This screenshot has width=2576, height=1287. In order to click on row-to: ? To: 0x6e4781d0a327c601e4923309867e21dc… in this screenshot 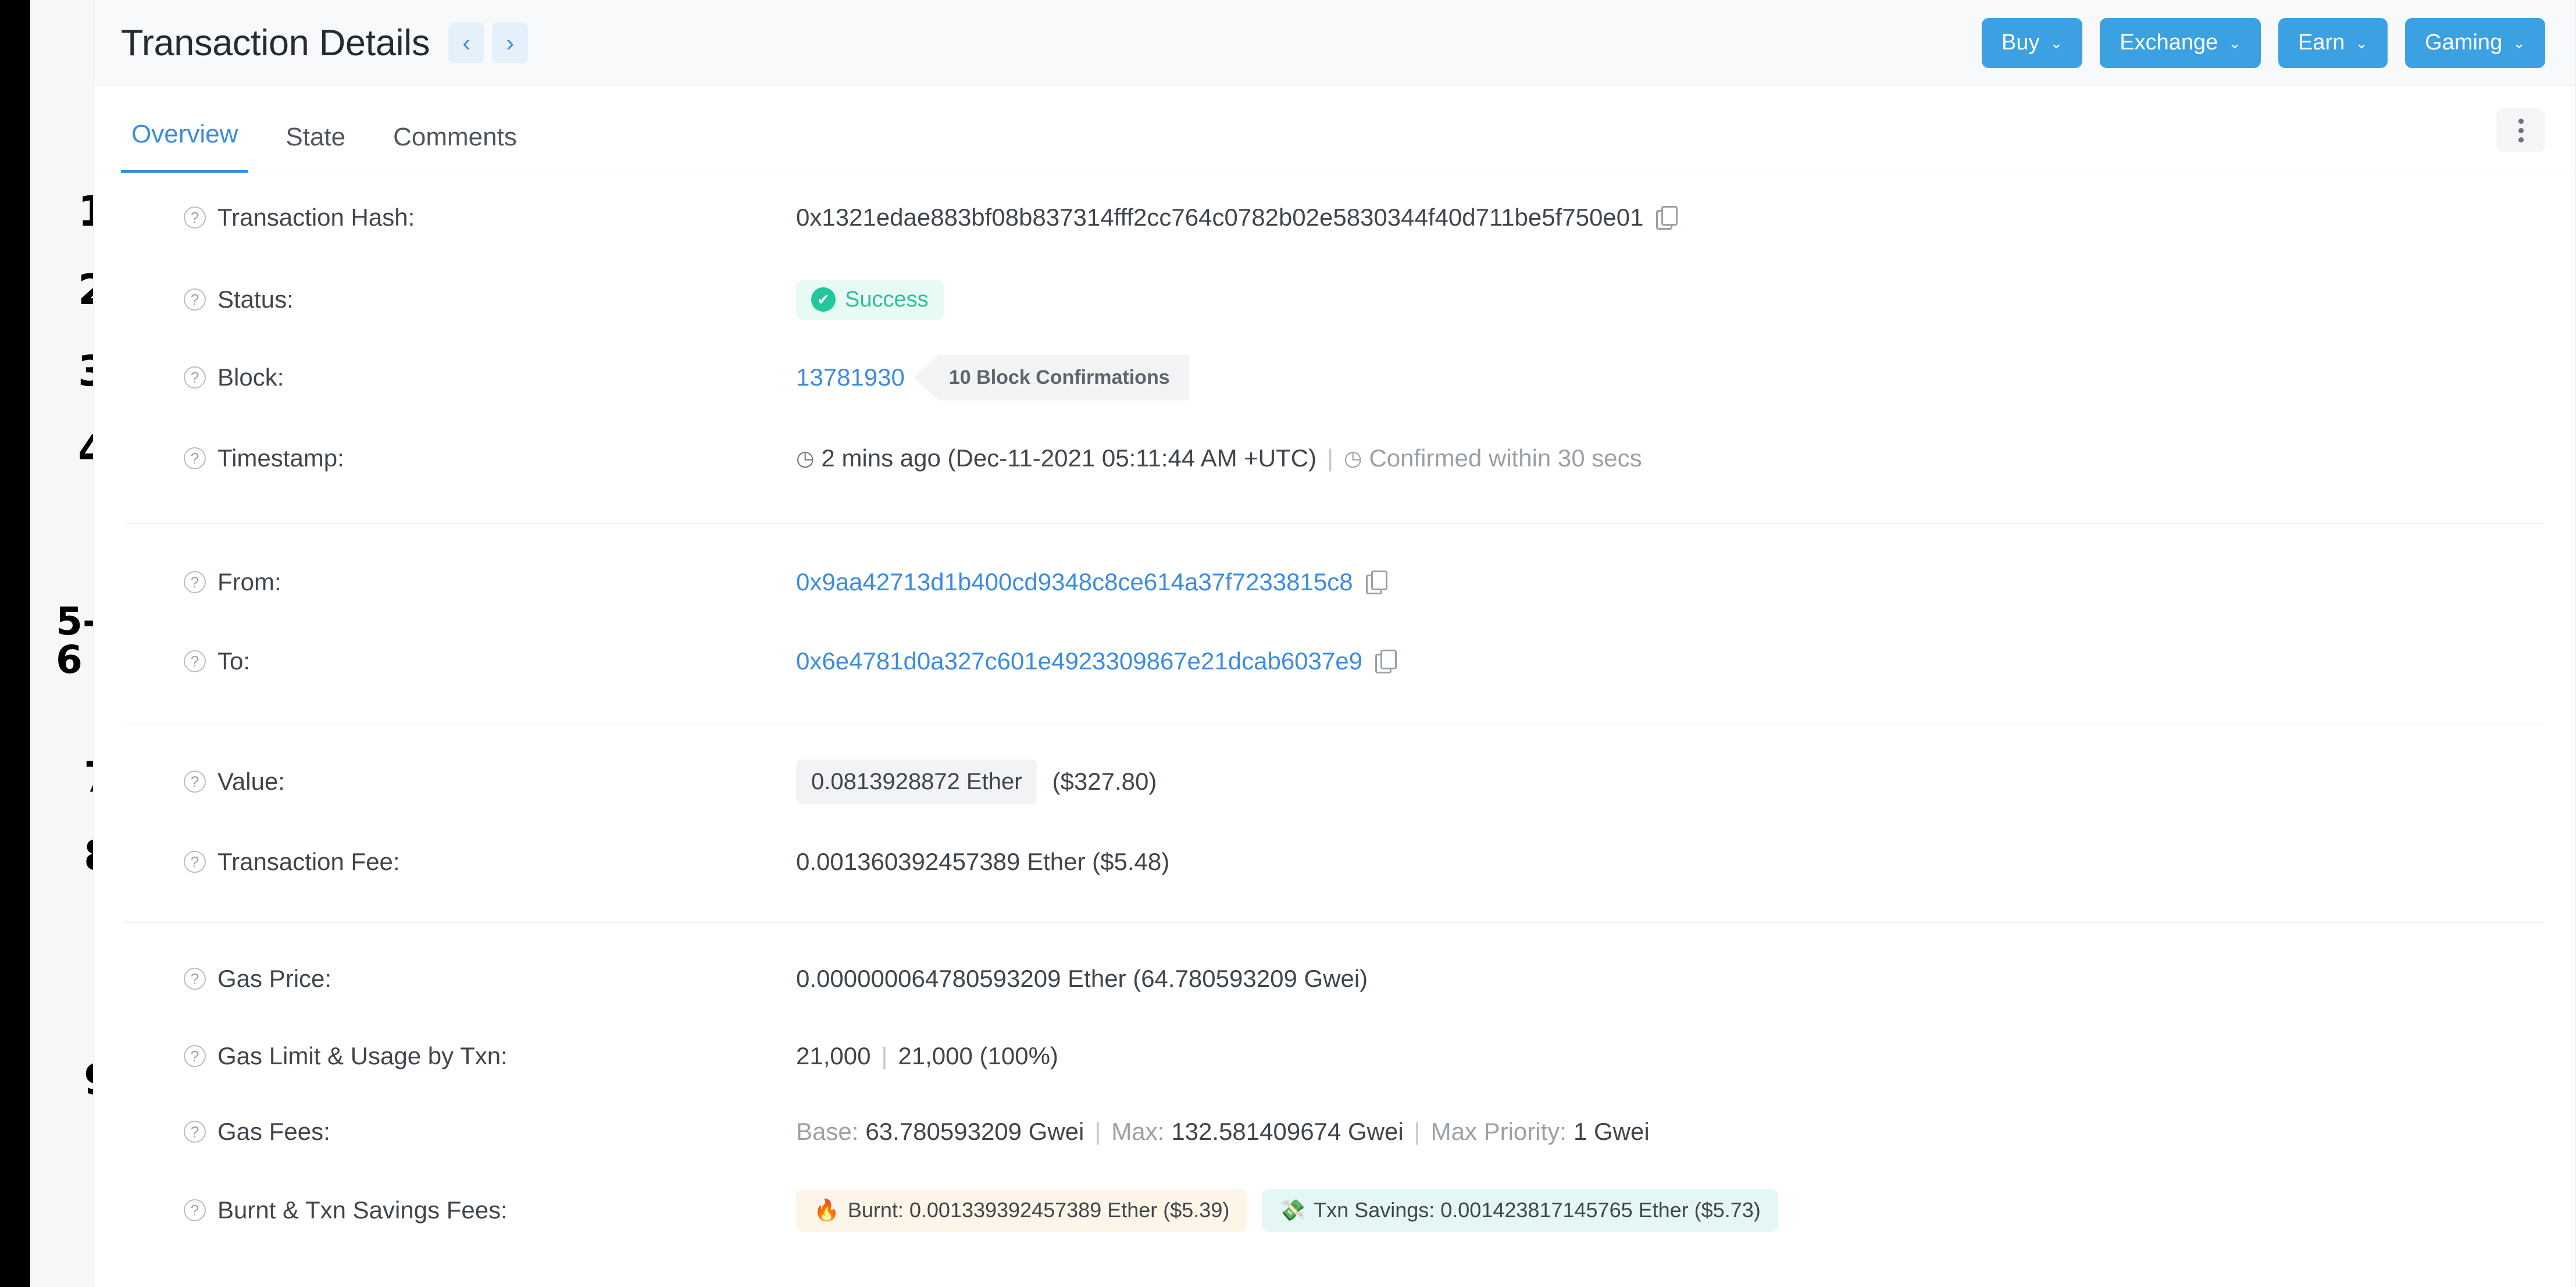, I will do `click(1335, 661)`.